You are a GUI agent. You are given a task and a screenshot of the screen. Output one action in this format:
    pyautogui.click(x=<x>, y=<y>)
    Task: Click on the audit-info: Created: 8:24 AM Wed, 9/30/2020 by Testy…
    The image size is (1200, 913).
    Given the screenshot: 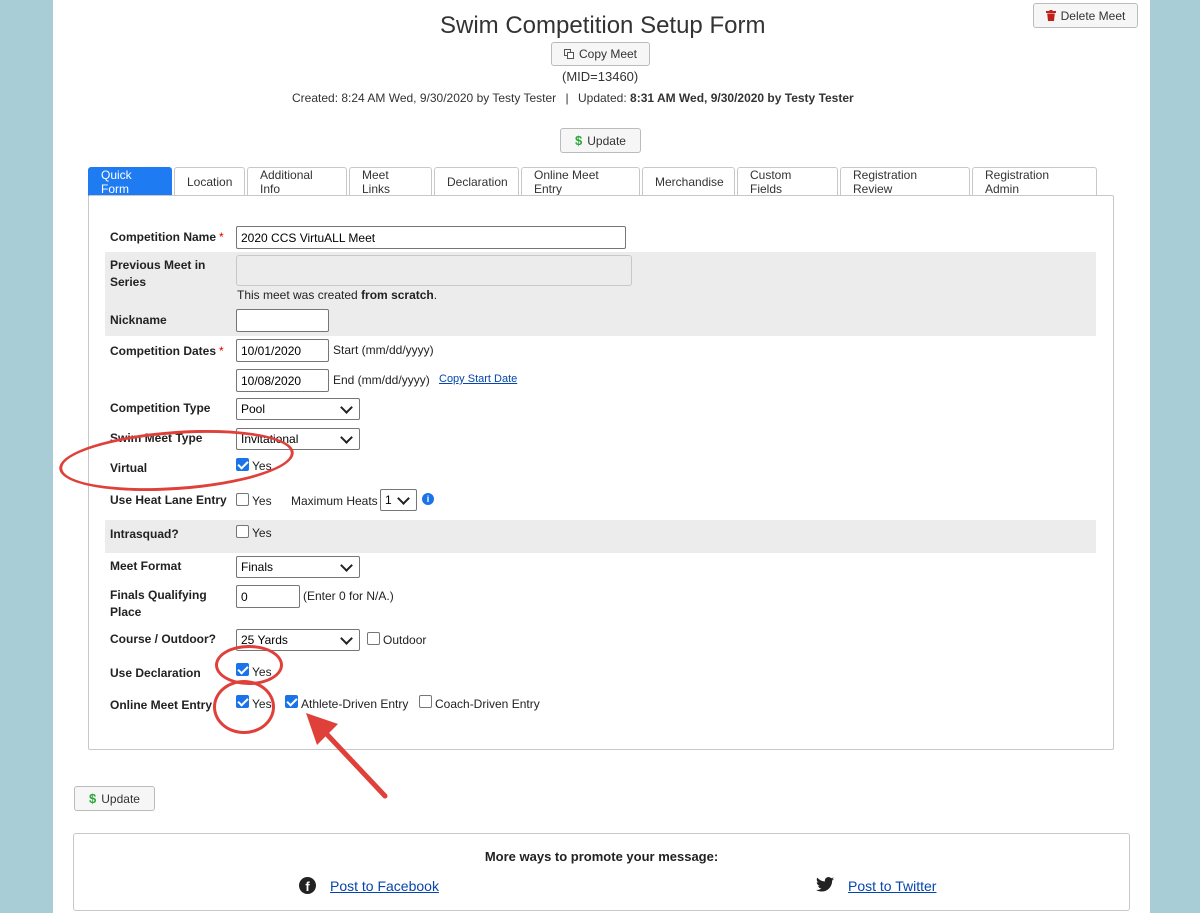 What is the action you would take?
    pyautogui.click(x=573, y=98)
    